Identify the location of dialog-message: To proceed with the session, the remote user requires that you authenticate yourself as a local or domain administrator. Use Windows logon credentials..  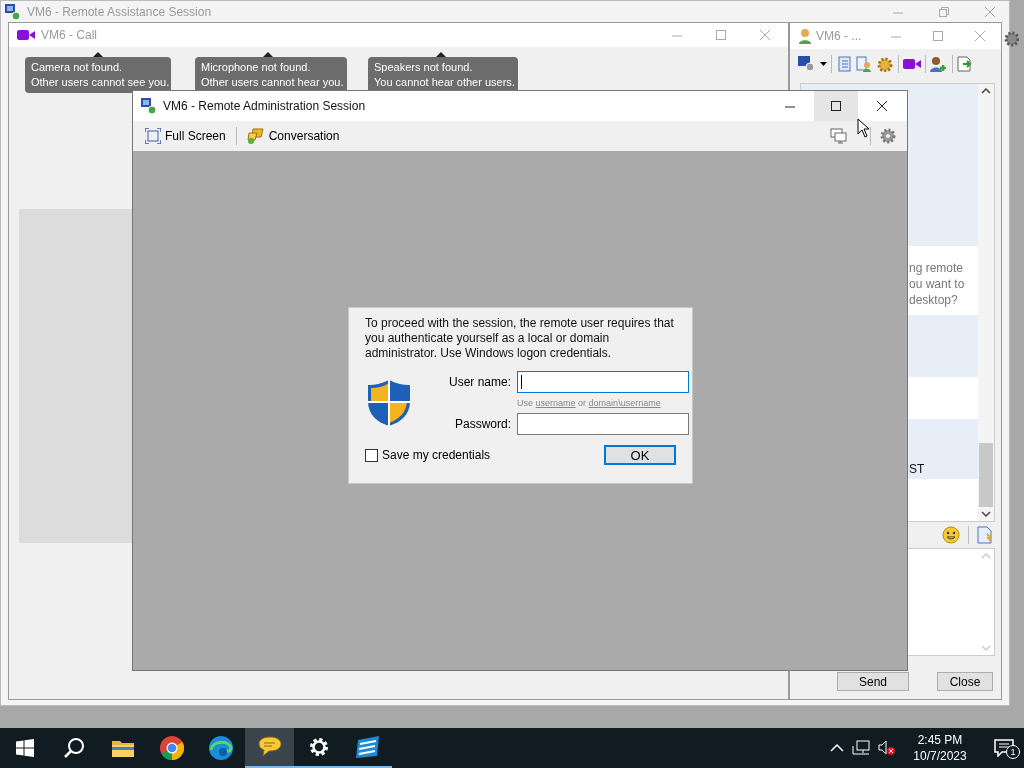
(520, 338).